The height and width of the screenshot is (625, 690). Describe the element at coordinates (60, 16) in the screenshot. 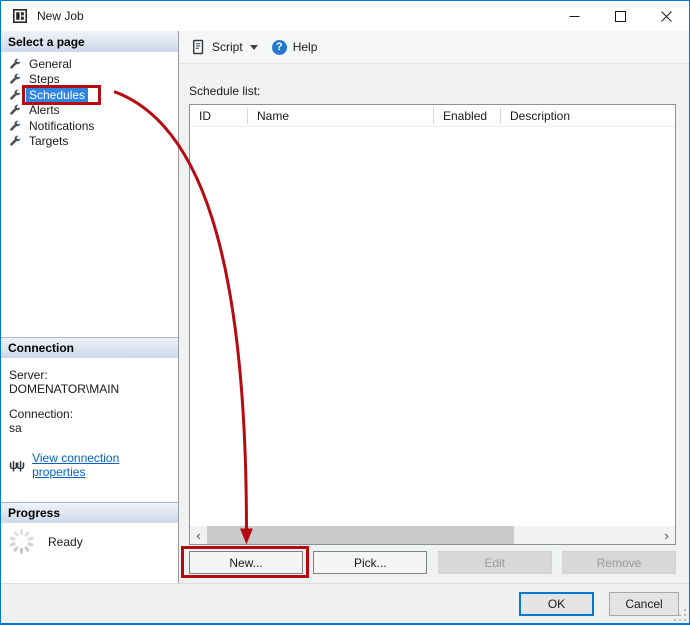

I see `window-title: New Job` at that location.